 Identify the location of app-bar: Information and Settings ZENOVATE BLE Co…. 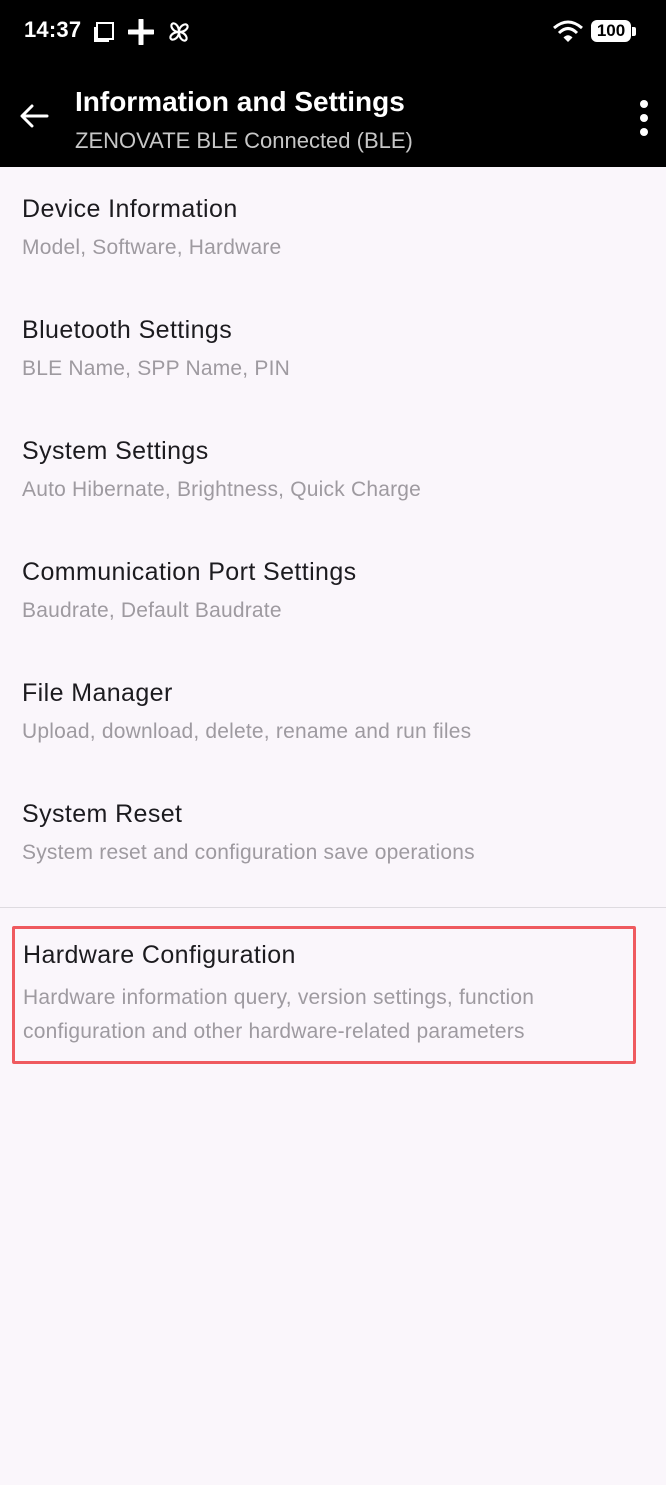
(333, 115).